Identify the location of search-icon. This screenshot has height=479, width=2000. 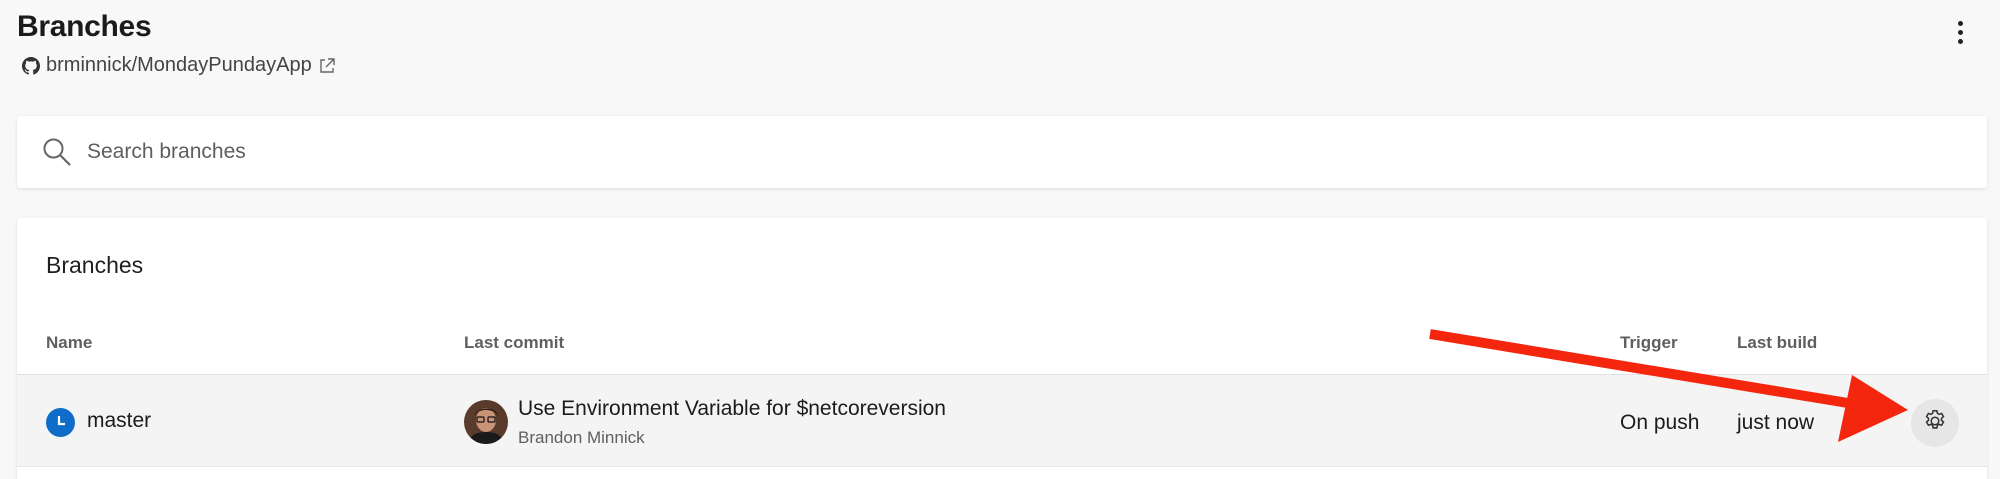
(57, 154).